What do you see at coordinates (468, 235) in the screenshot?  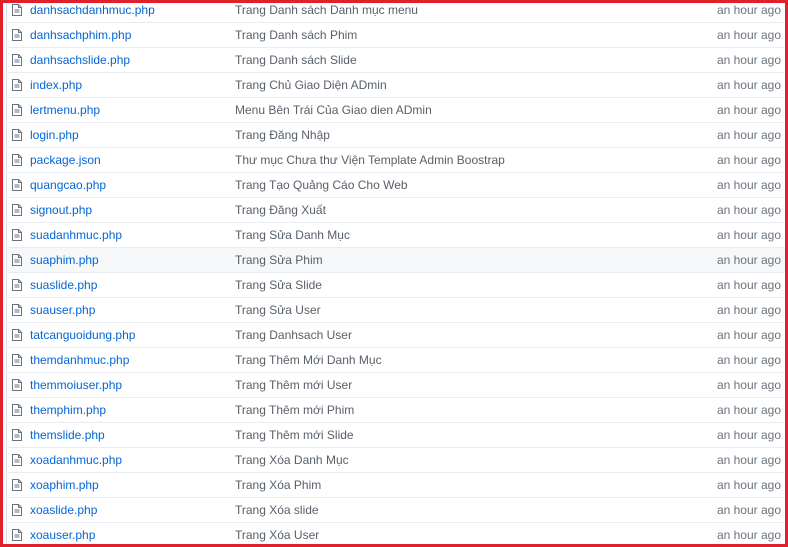 I see `commit-message-link: Trang Sửa Danh Mục` at bounding box center [468, 235].